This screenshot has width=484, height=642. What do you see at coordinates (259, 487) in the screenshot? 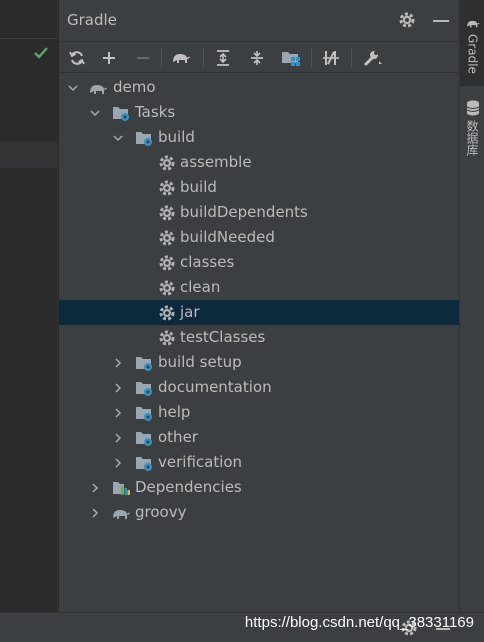
I see `tree-node-dependencies: Dependencies` at bounding box center [259, 487].